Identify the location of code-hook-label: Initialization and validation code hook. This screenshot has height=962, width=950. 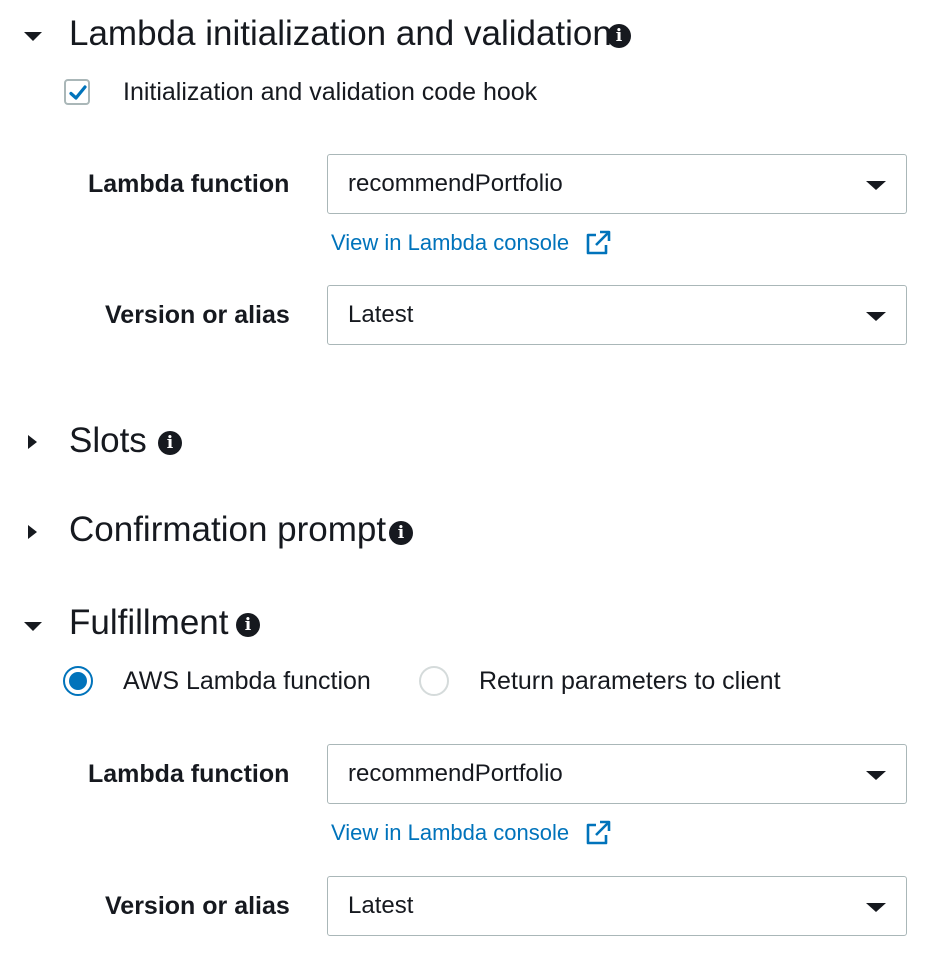
(330, 92).